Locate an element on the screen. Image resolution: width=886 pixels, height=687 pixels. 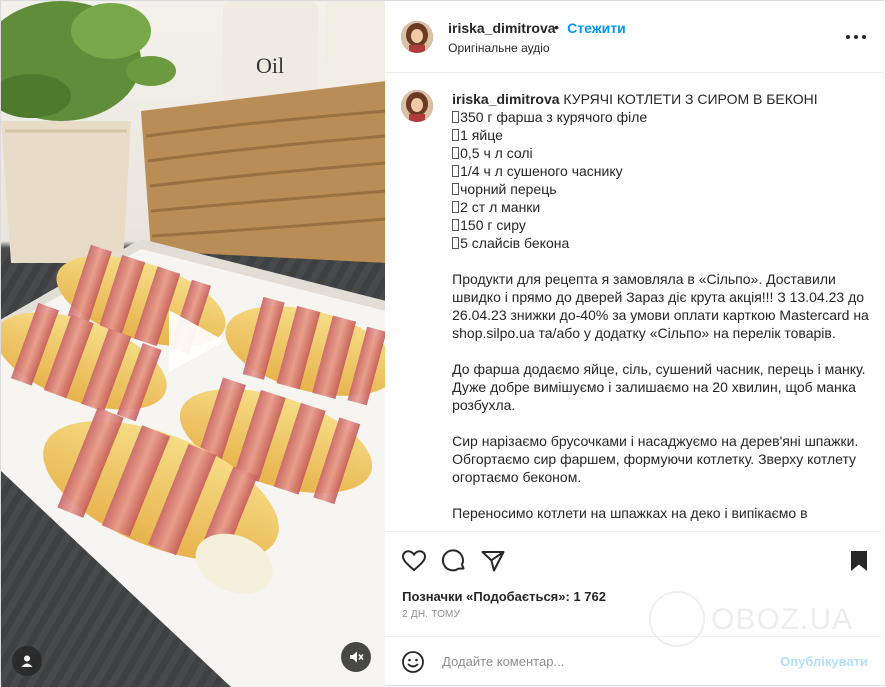
play-icon is located at coordinates (196, 341).